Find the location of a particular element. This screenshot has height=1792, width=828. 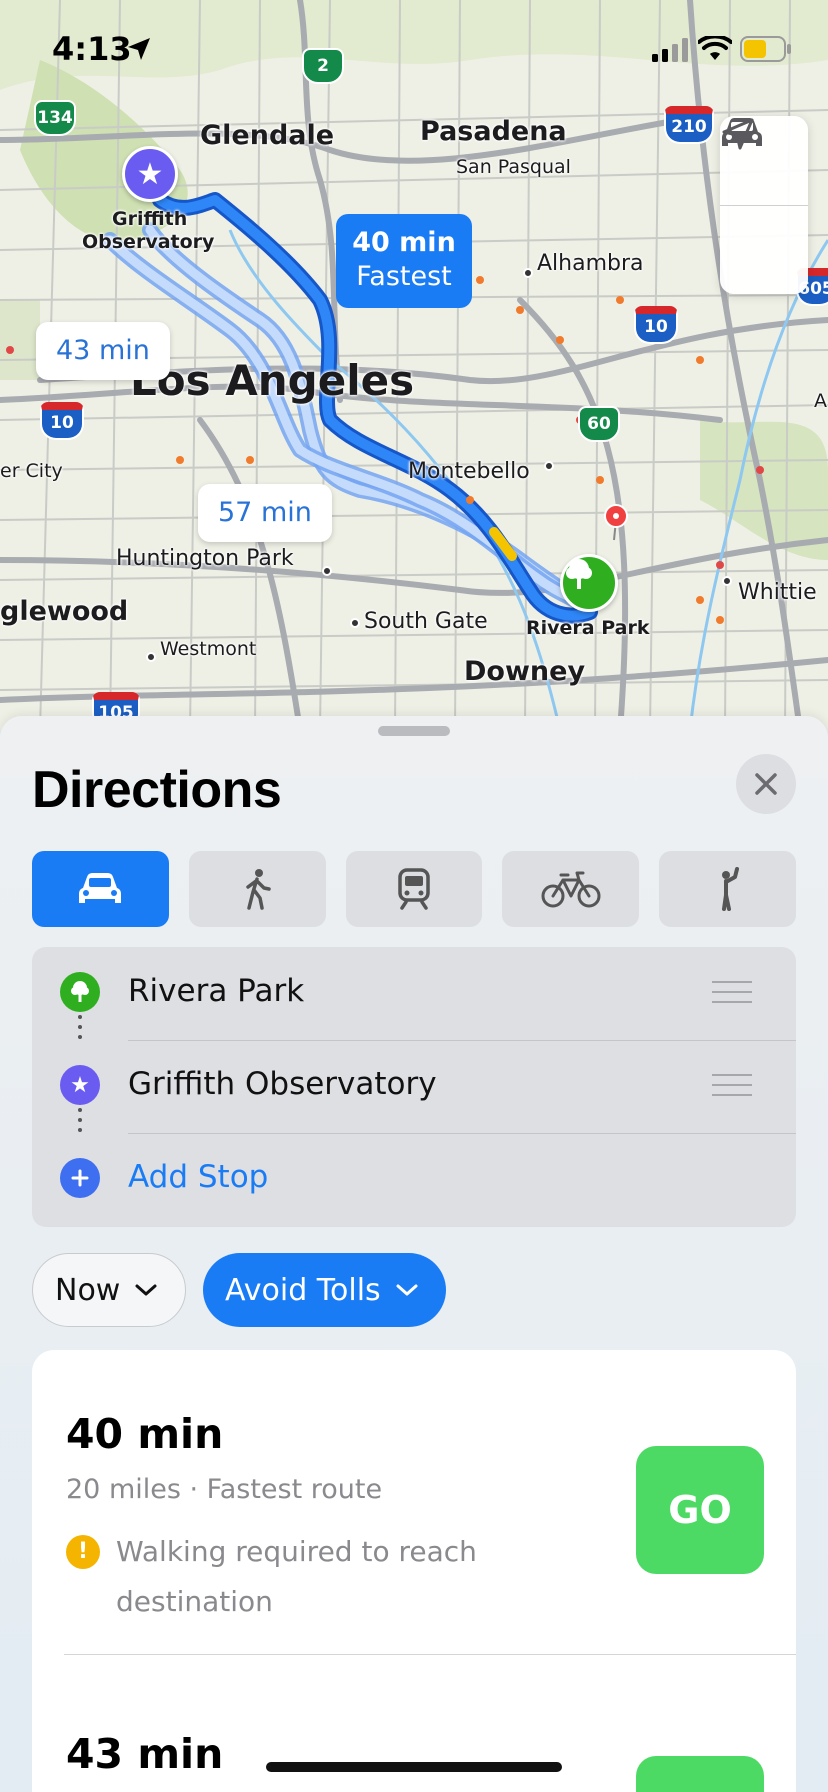

cellular-signal-icon is located at coordinates (670, 50).